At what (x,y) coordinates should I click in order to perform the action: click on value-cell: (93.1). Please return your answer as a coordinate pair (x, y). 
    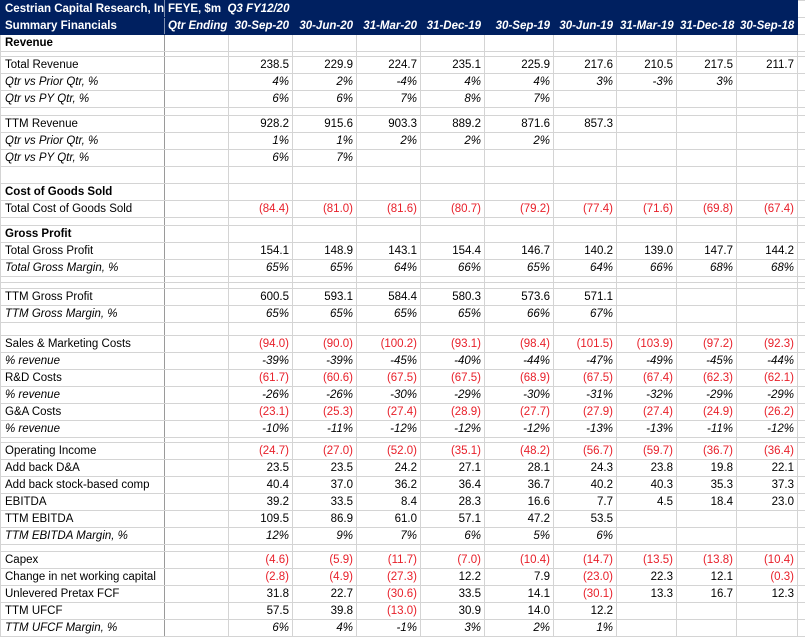
    Looking at the image, I should click on (452, 344).